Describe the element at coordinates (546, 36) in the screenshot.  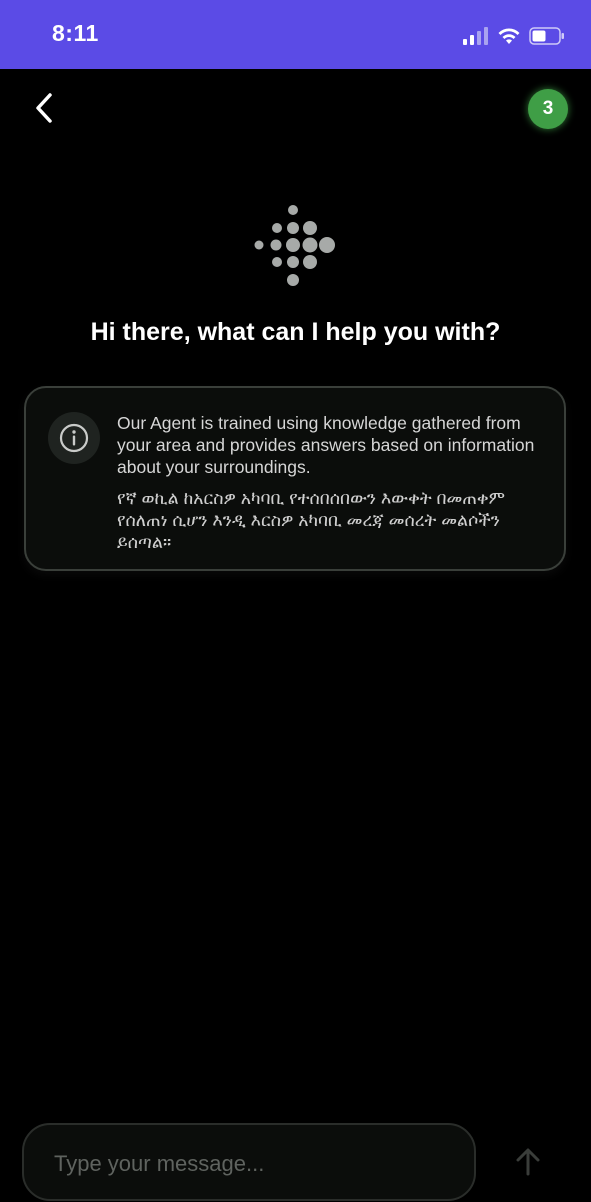
I see `battery-icon` at that location.